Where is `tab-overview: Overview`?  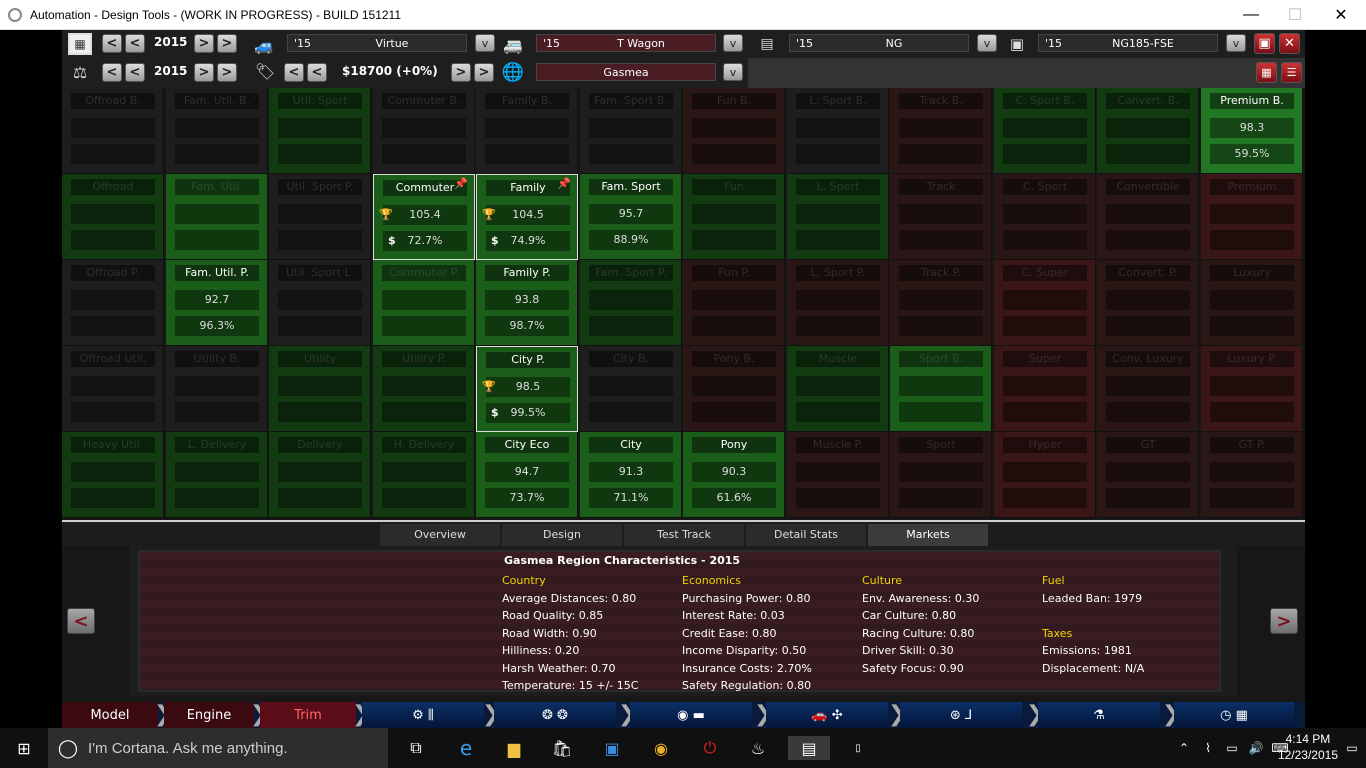
tab-overview: Overview is located at coordinates (440, 535).